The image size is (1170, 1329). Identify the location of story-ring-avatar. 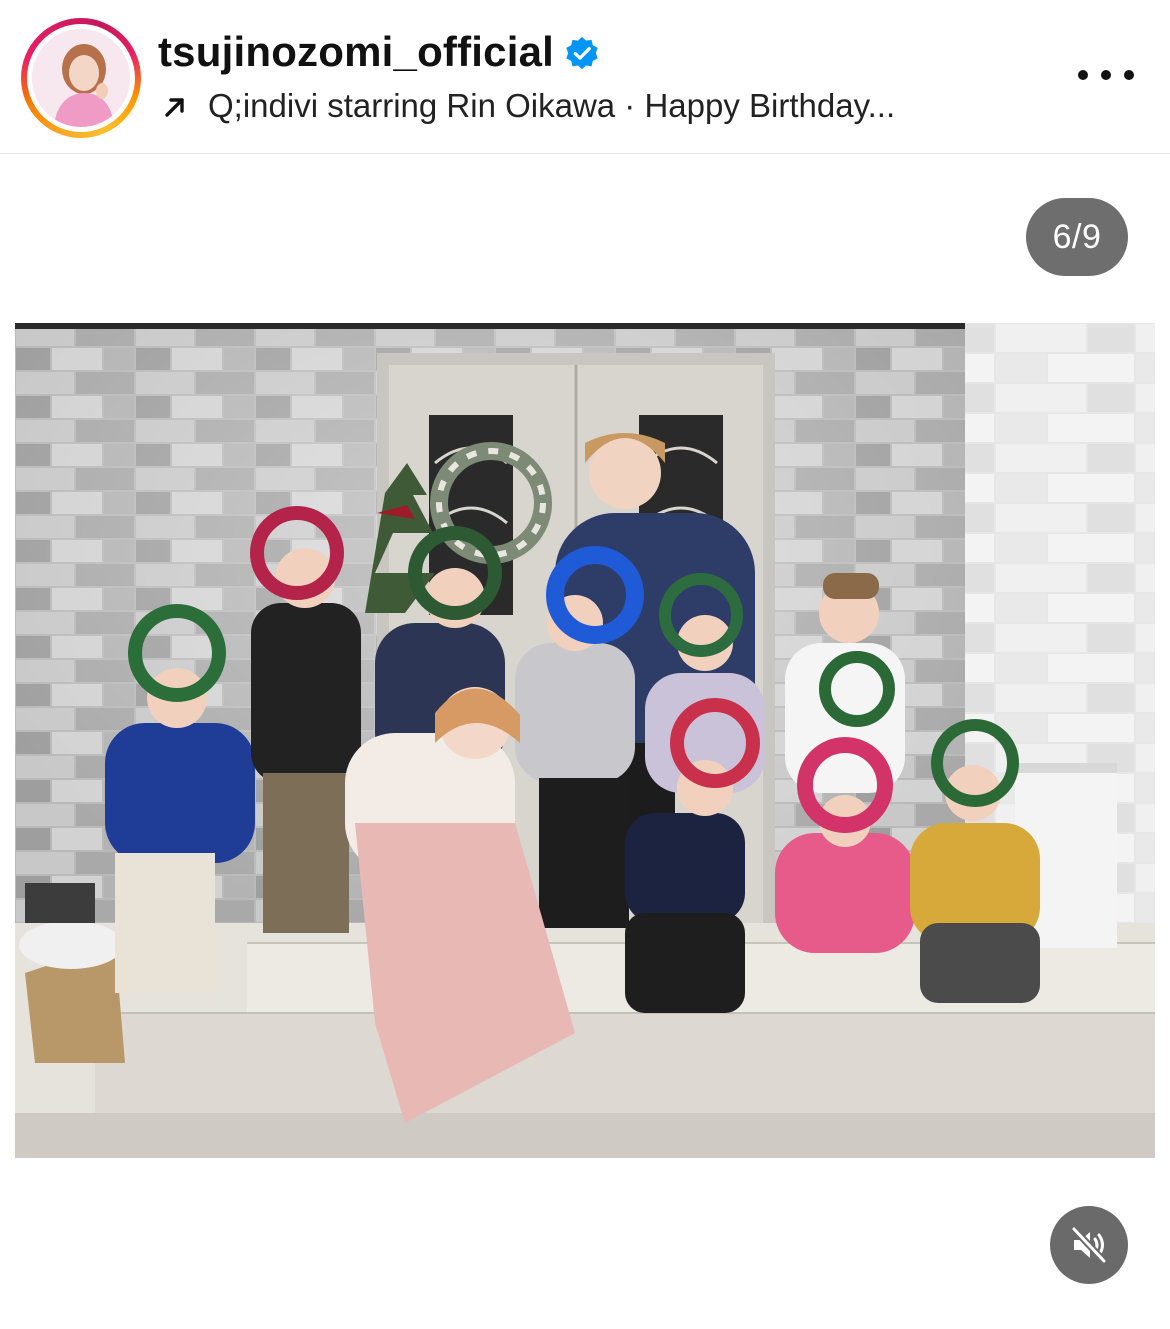
(81, 78).